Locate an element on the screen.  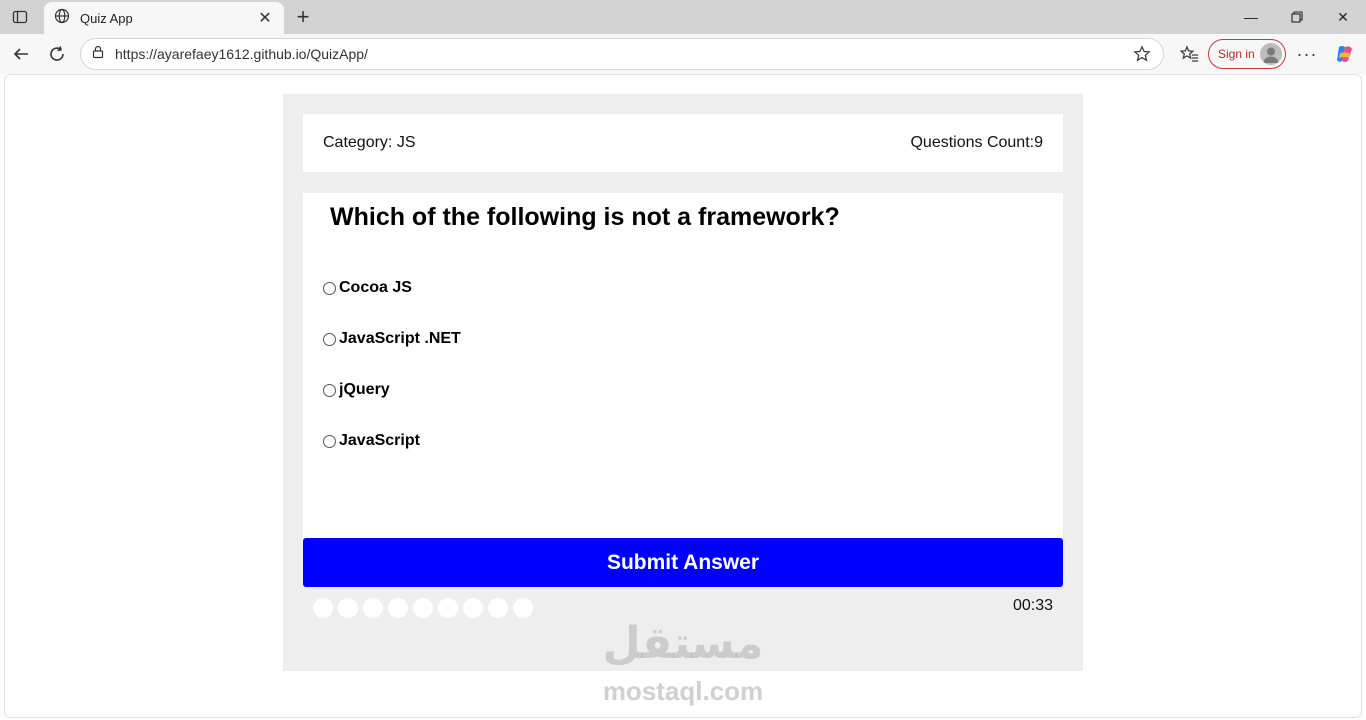
plus-icon: + is located at coordinates (303, 17).